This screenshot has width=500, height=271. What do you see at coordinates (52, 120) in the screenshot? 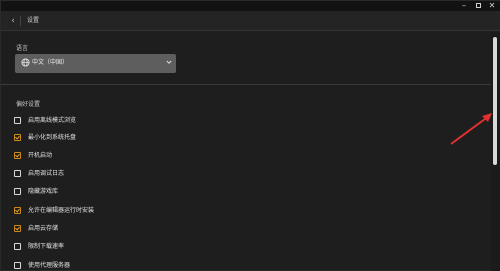
I see `option-label: 启用离线模式浏览` at bounding box center [52, 120].